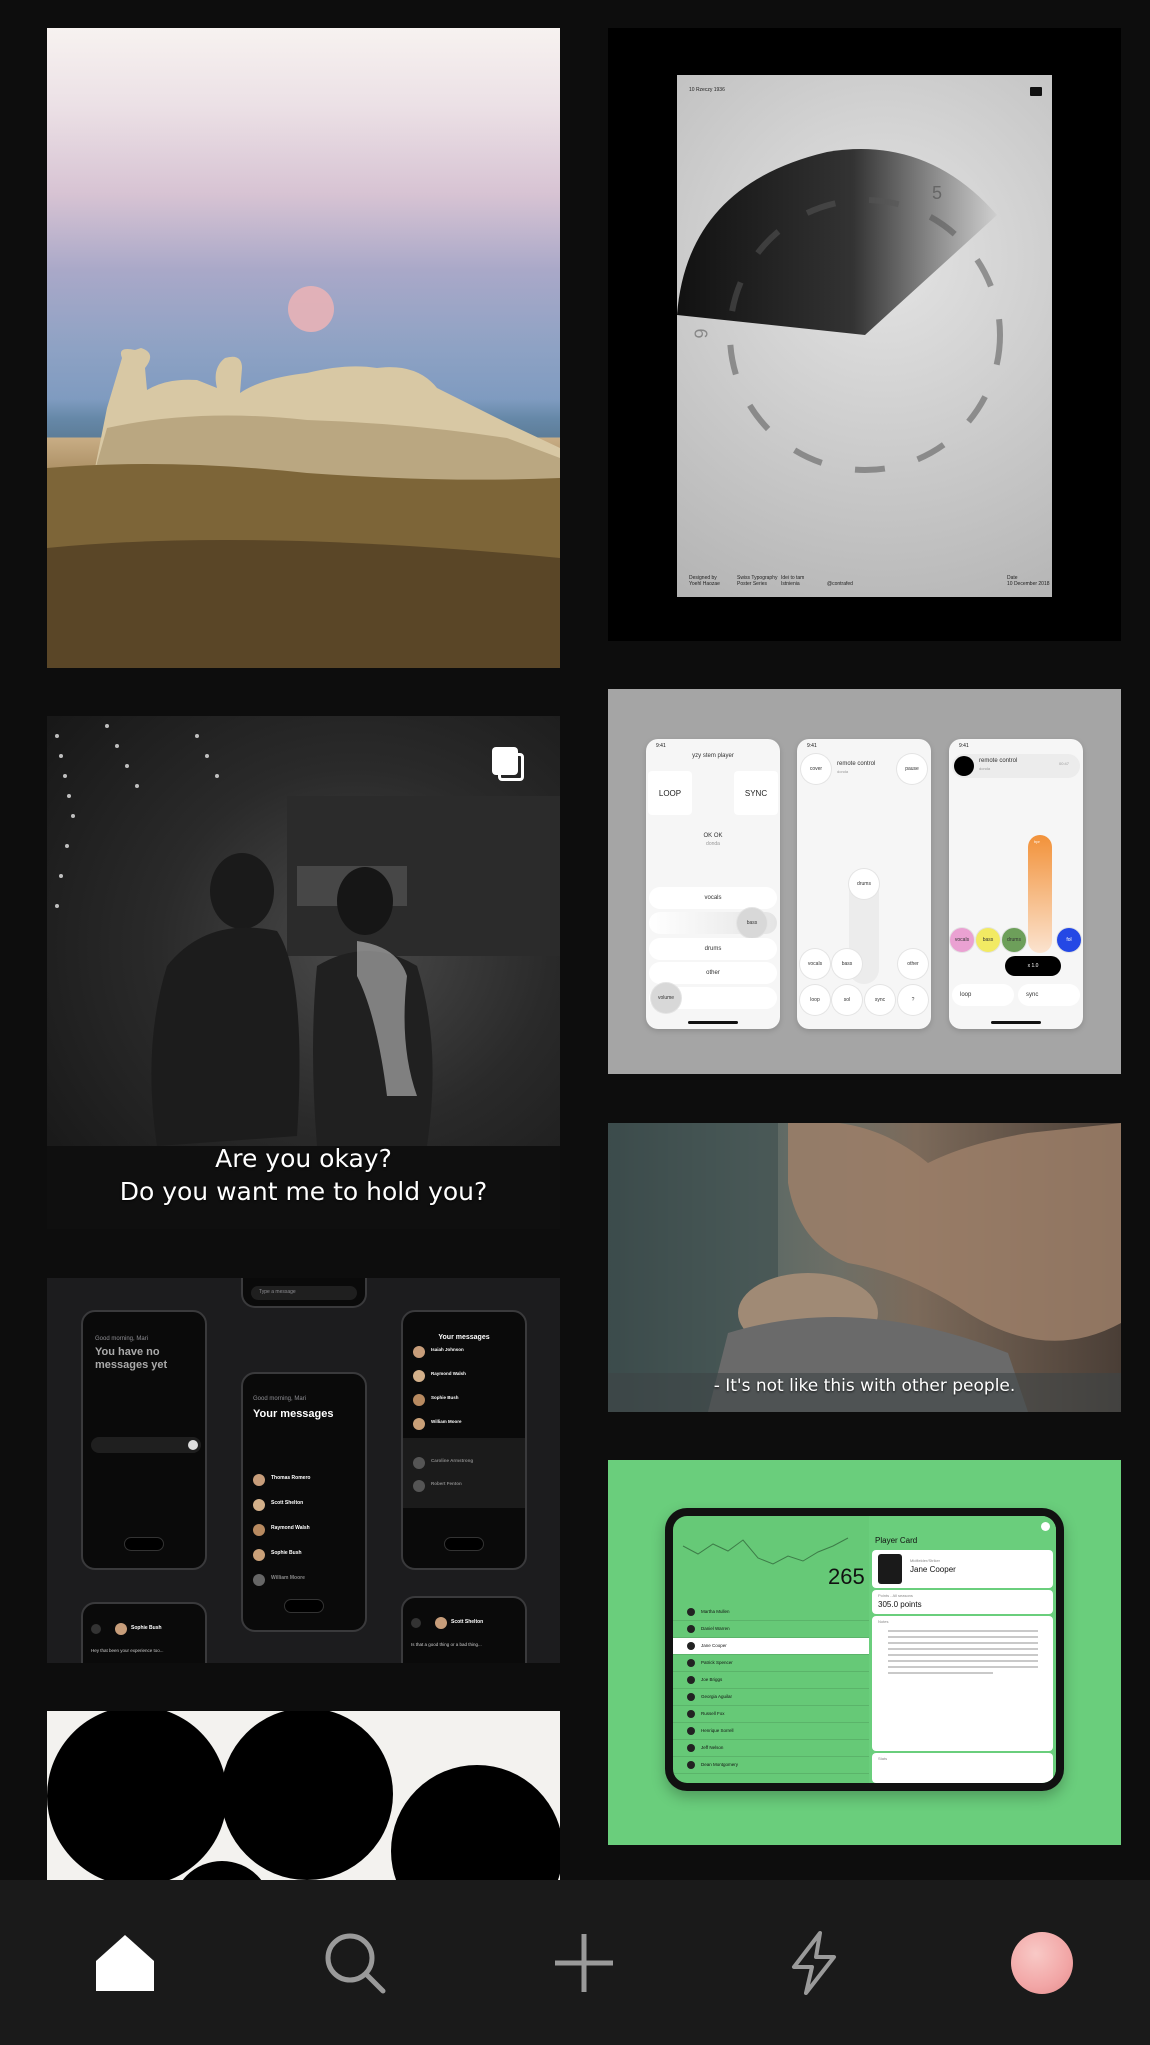 The height and width of the screenshot is (2045, 1150). Describe the element at coordinates (847, 964) in the screenshot. I see `bass-knob: bass` at that location.